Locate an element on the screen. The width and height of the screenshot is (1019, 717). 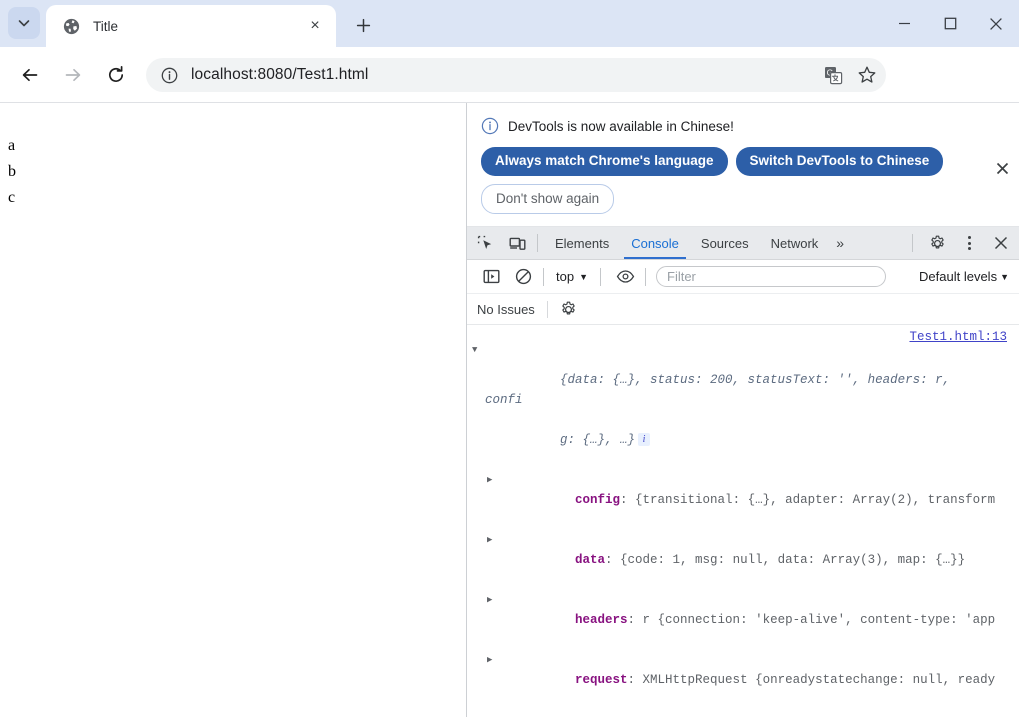
more-tabs-button: » is located at coordinates (840, 243).